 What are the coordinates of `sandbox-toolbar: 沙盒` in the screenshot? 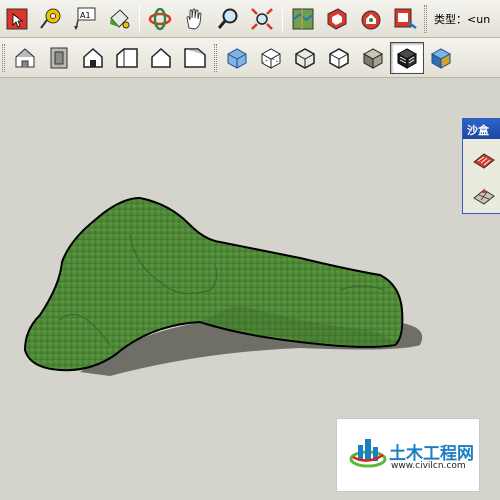 It's located at (481, 166).